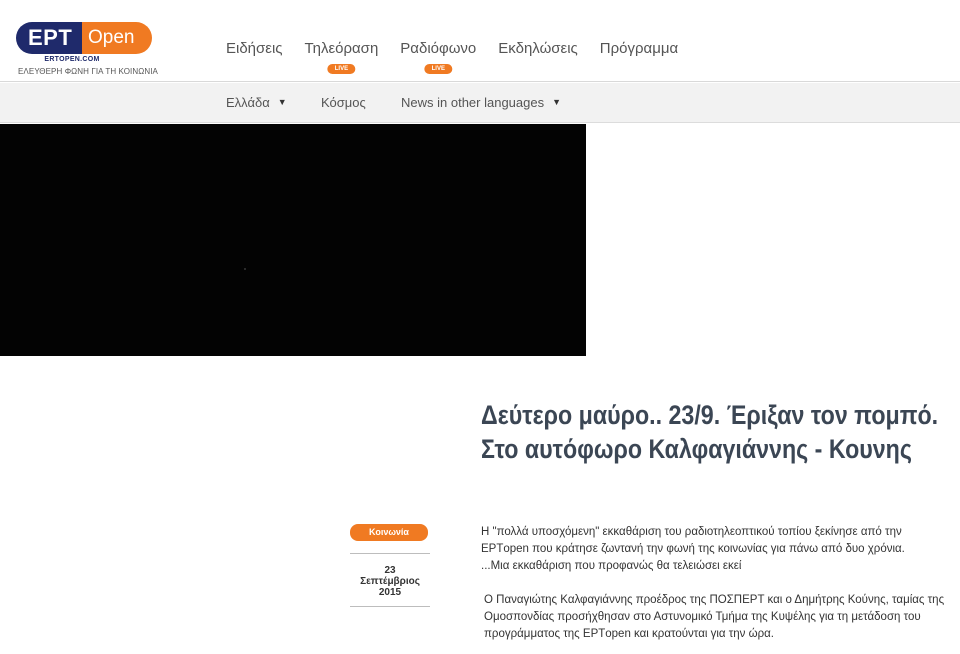  I want to click on logo-pill: EPT Open, so click(84, 38).